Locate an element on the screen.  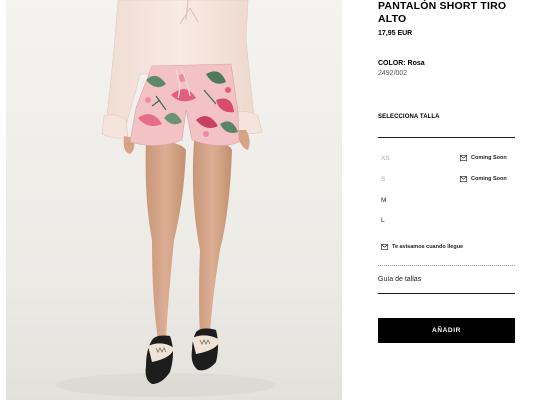
size-guide-link: Guía de tallas is located at coordinates (399, 279).